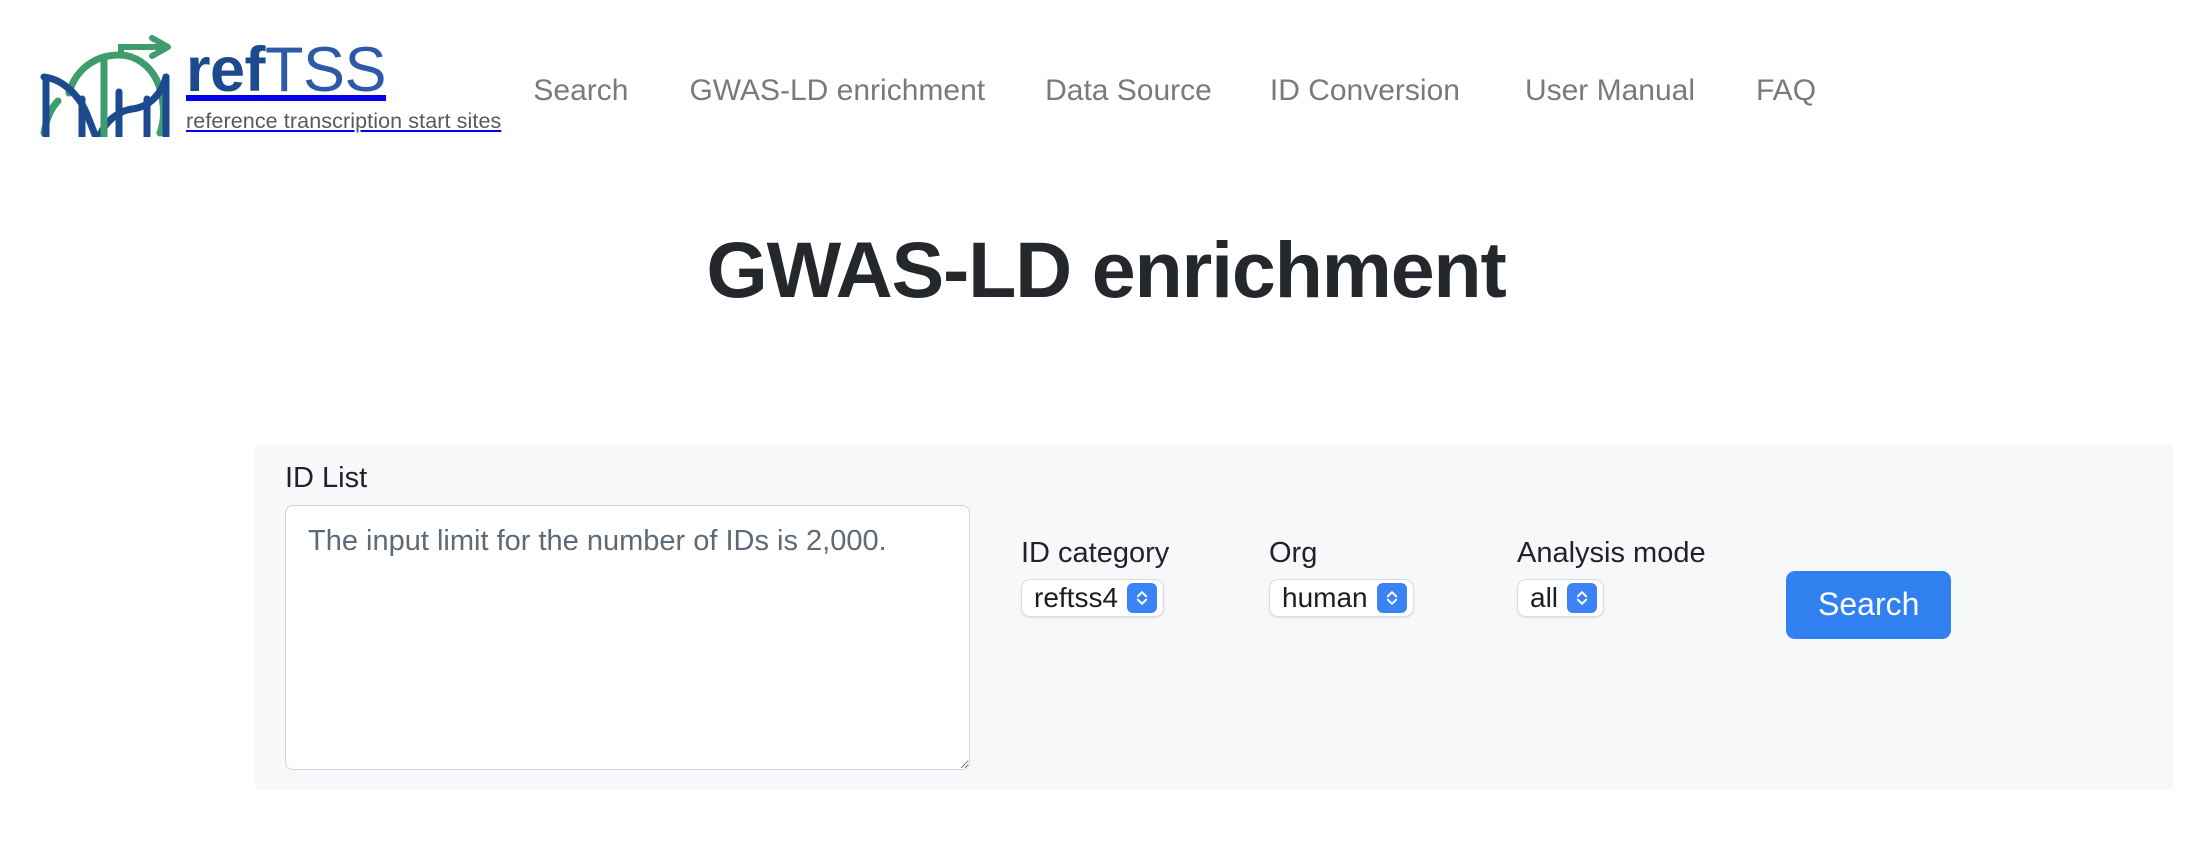  Describe the element at coordinates (103, 85) in the screenshot. I see `dna-helix-arrow-logo` at that location.